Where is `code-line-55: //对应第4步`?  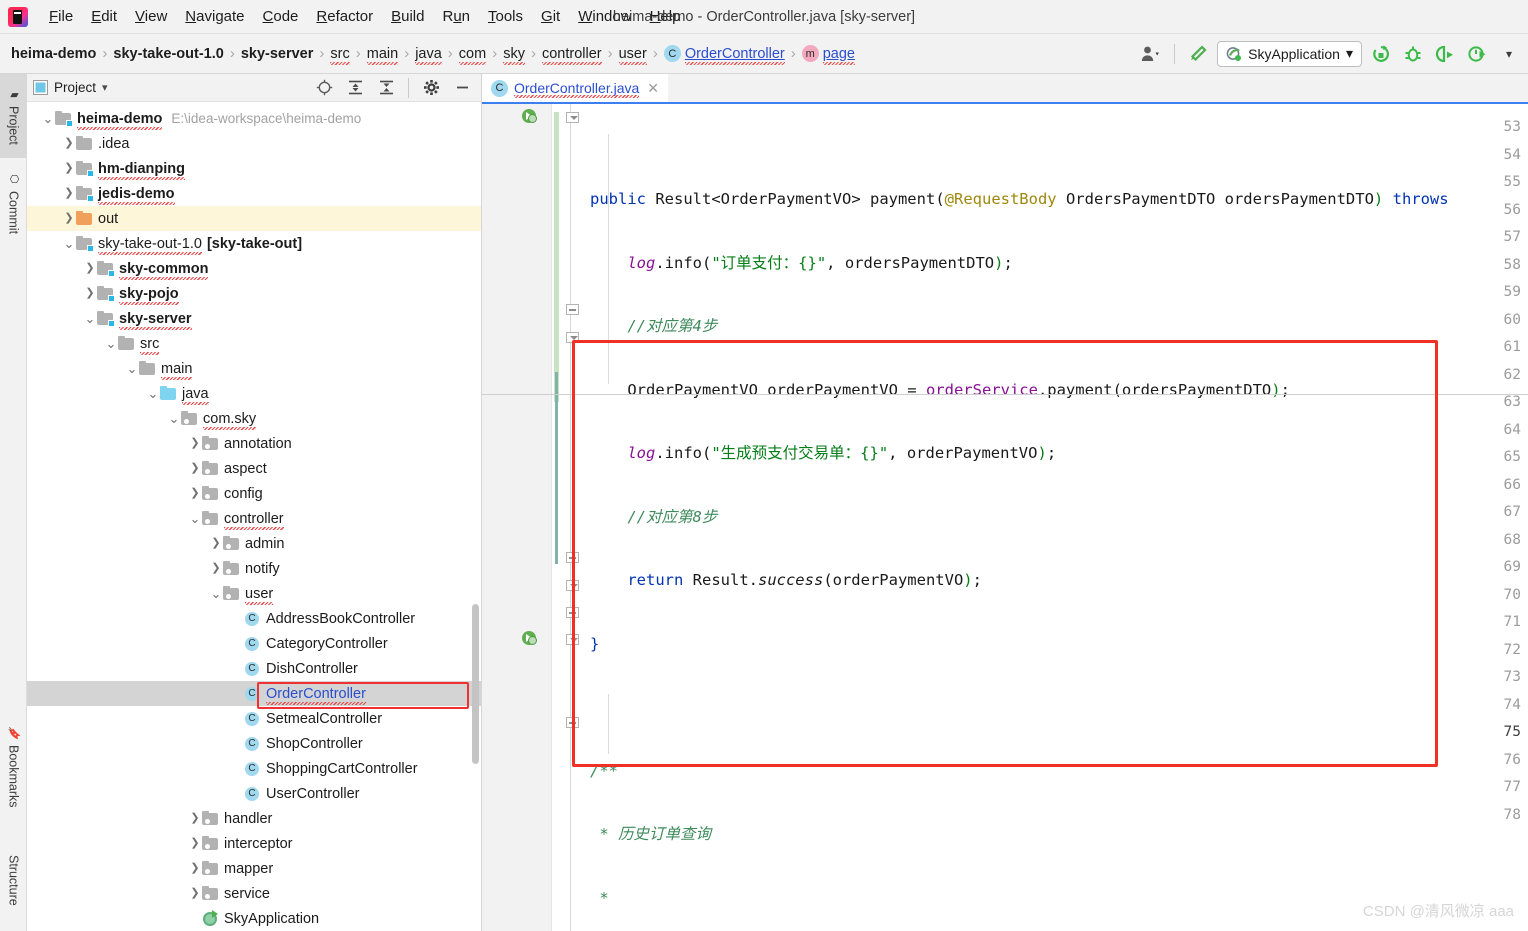 code-line-55: //对应第4步 is located at coordinates (1059, 327).